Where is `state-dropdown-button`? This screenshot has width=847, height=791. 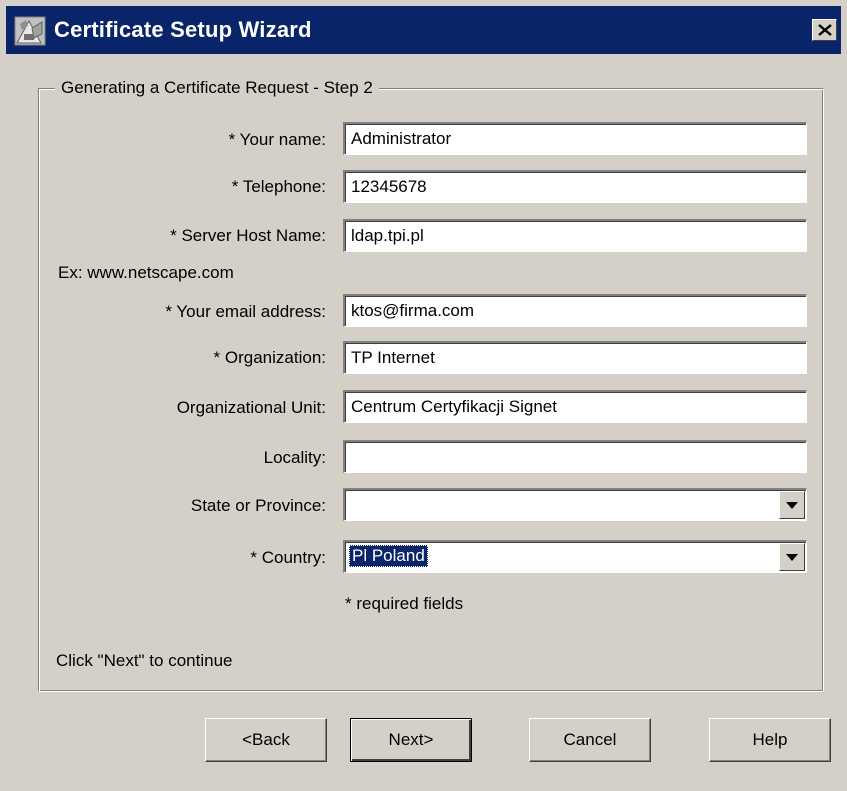 state-dropdown-button is located at coordinates (792, 505).